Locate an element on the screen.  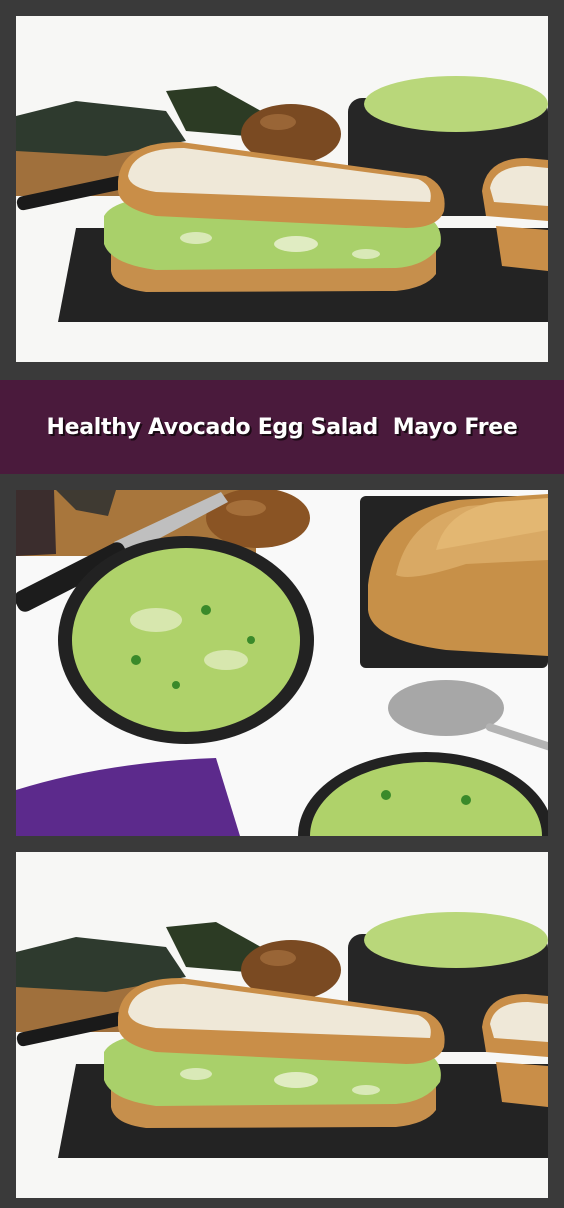
recipe-title: Healthy Avocado Egg Salad Mayo Free is located at coordinates (282, 427).